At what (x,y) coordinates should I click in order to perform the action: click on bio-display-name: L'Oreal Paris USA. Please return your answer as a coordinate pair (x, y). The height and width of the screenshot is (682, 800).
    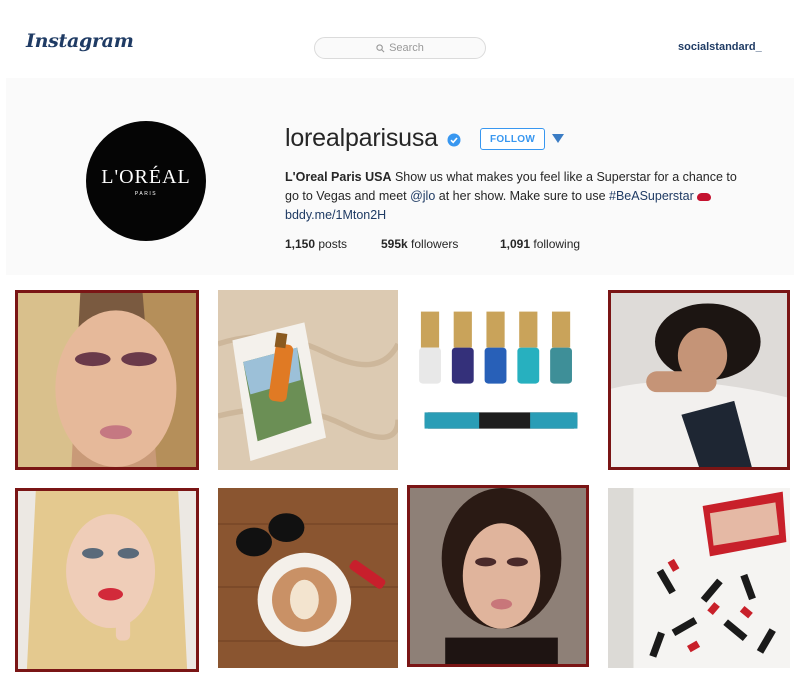
    Looking at the image, I should click on (338, 177).